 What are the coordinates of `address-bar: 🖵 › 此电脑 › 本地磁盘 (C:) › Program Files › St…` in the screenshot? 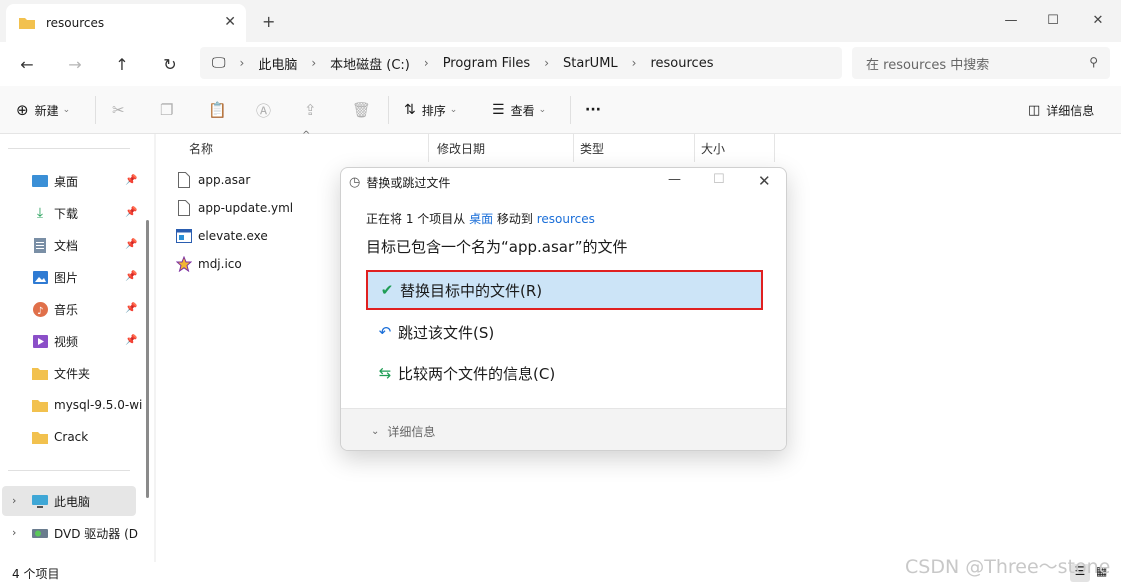 It's located at (521, 63).